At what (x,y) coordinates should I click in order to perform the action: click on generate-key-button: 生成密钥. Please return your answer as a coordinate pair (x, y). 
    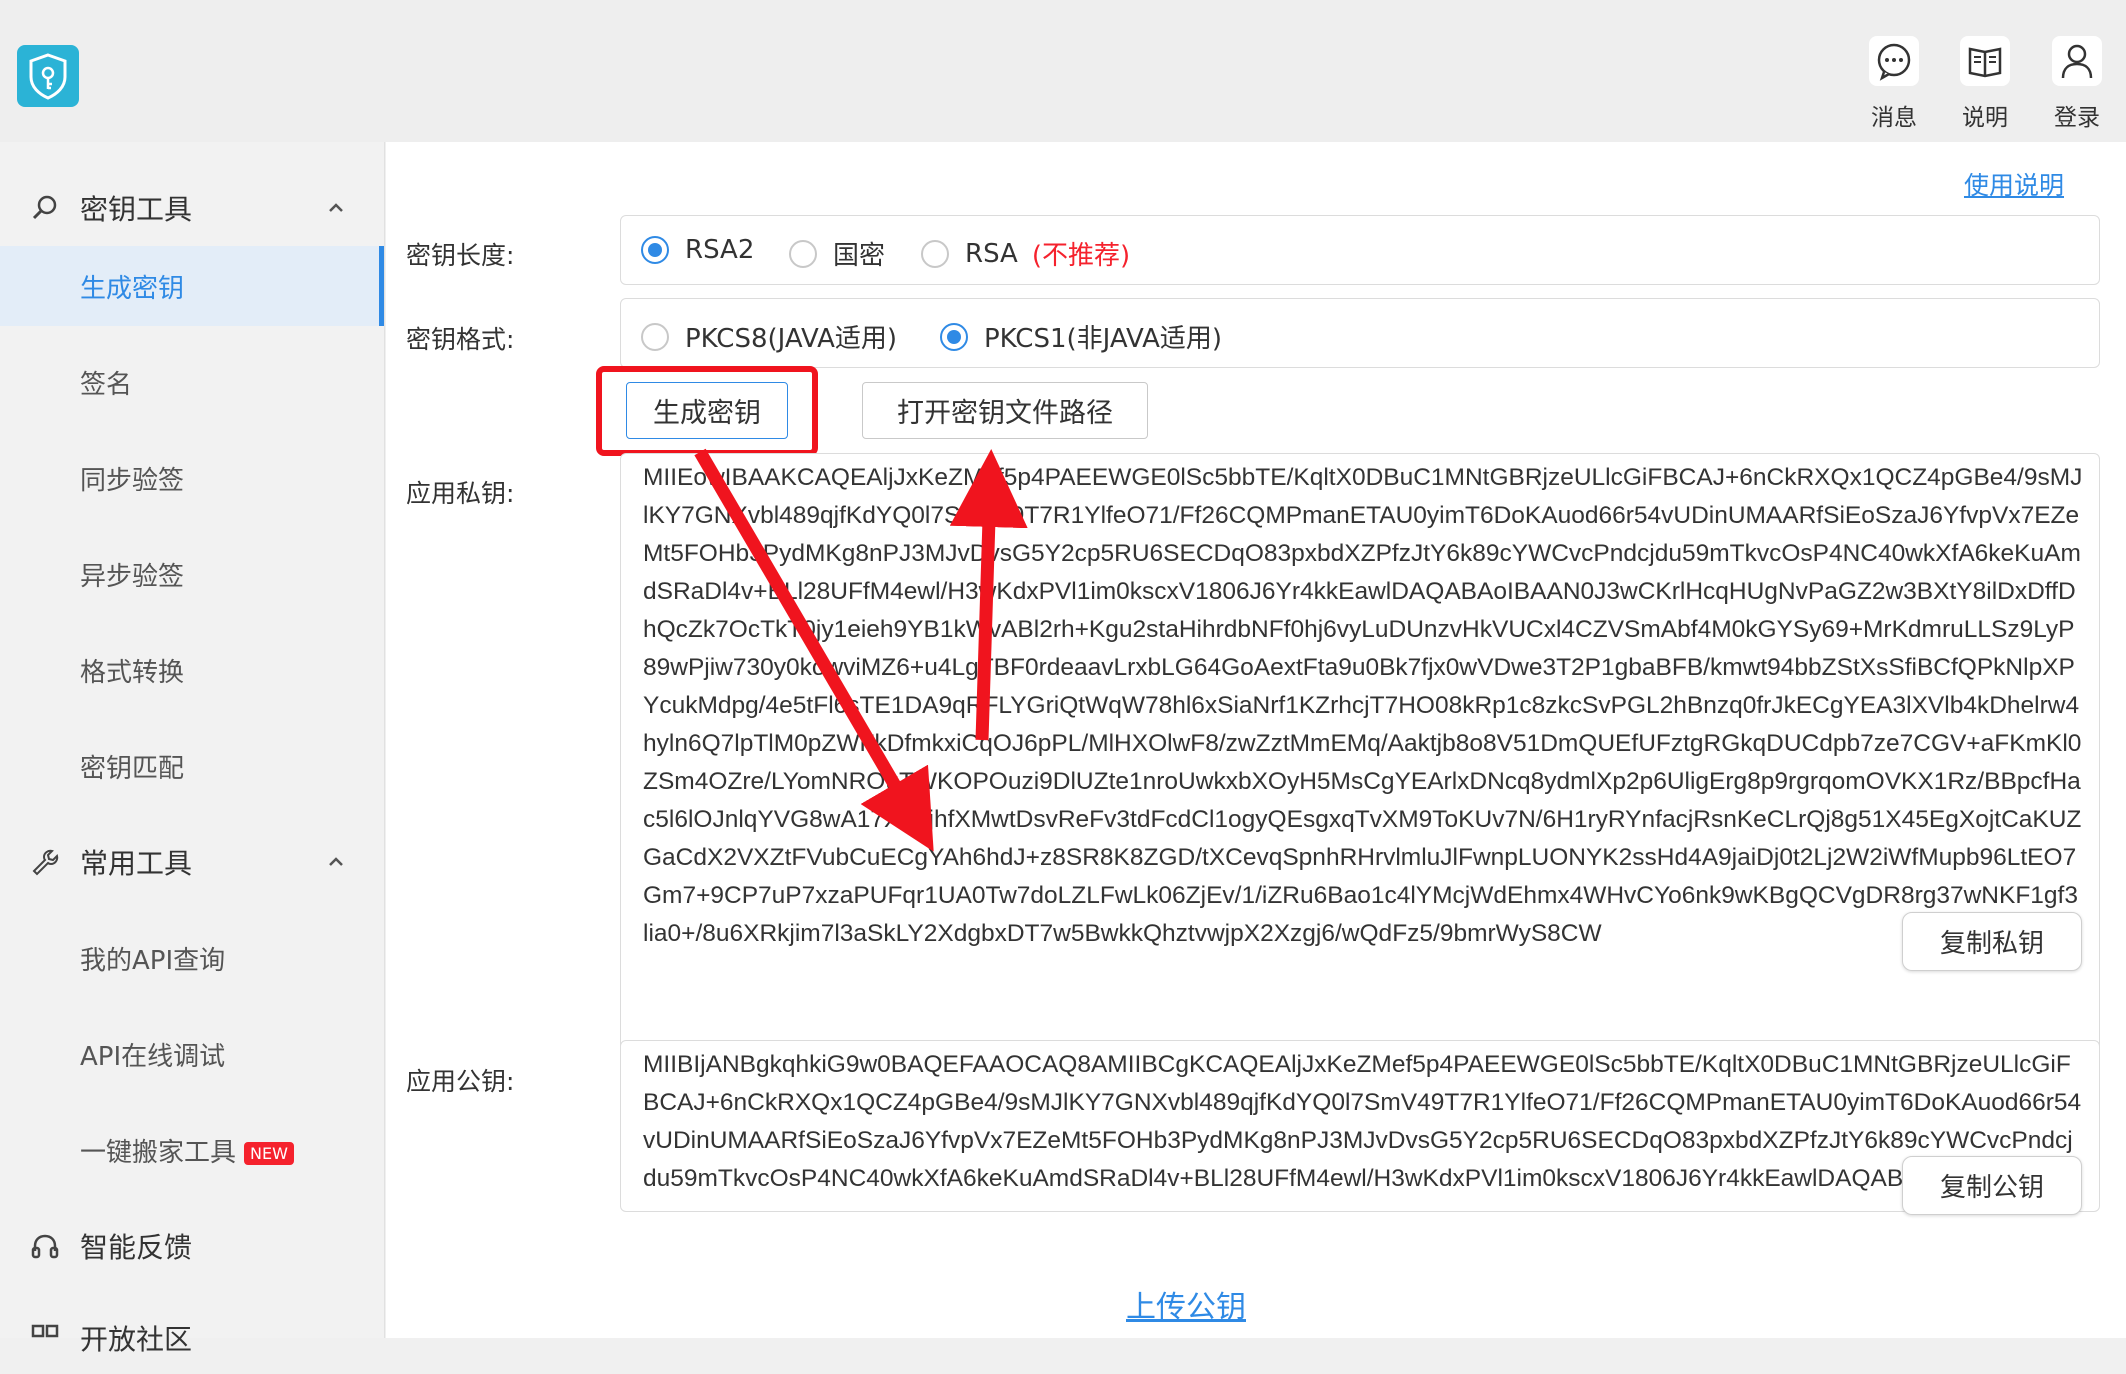
    Looking at the image, I should click on (707, 410).